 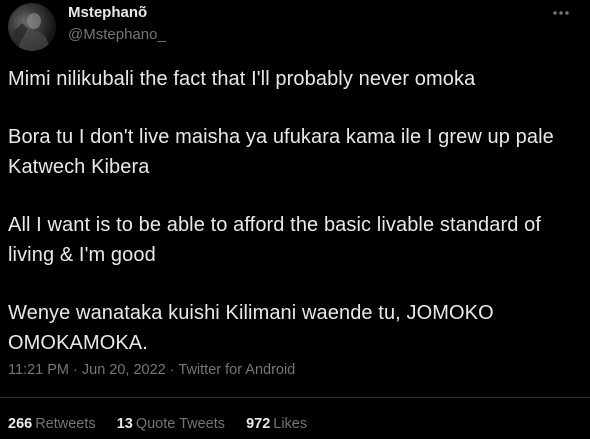 I want to click on tweet-source: Twitter for Android, so click(x=236, y=370).